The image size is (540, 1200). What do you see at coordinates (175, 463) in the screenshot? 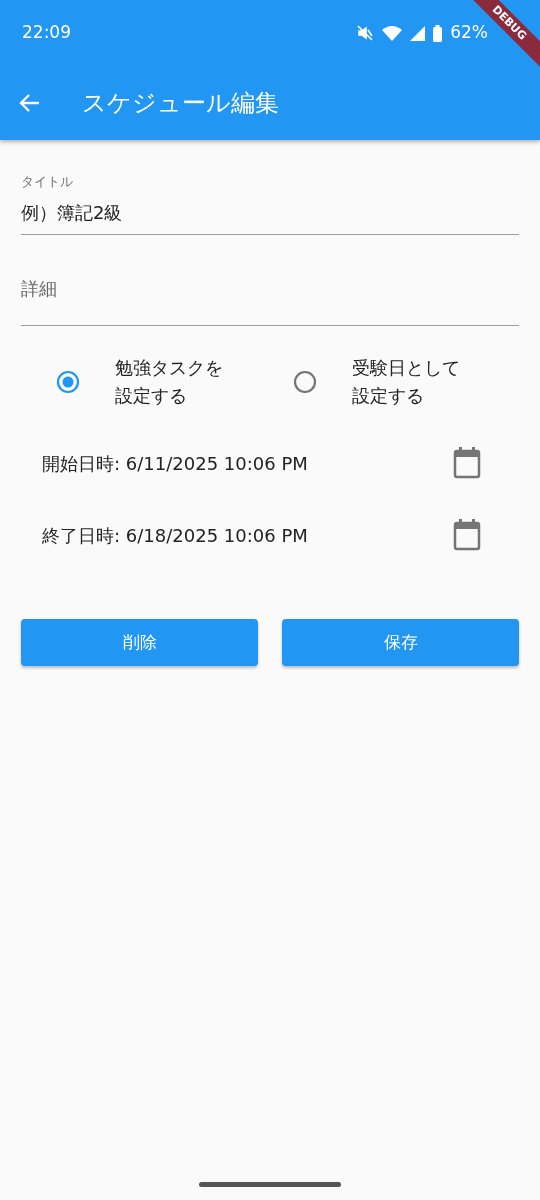
I see `date-time-text: 開始日時: 6/11/2025 10:06 PM` at bounding box center [175, 463].